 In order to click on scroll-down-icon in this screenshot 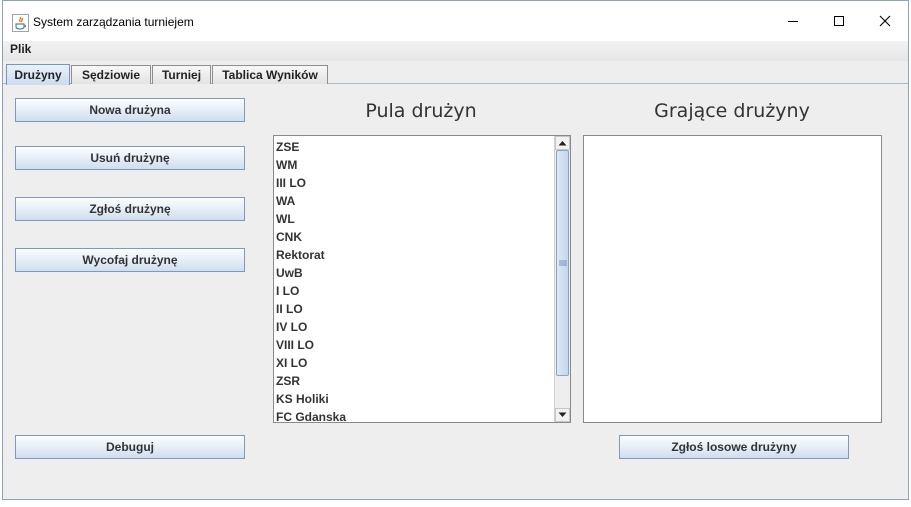, I will do `click(562, 414)`.